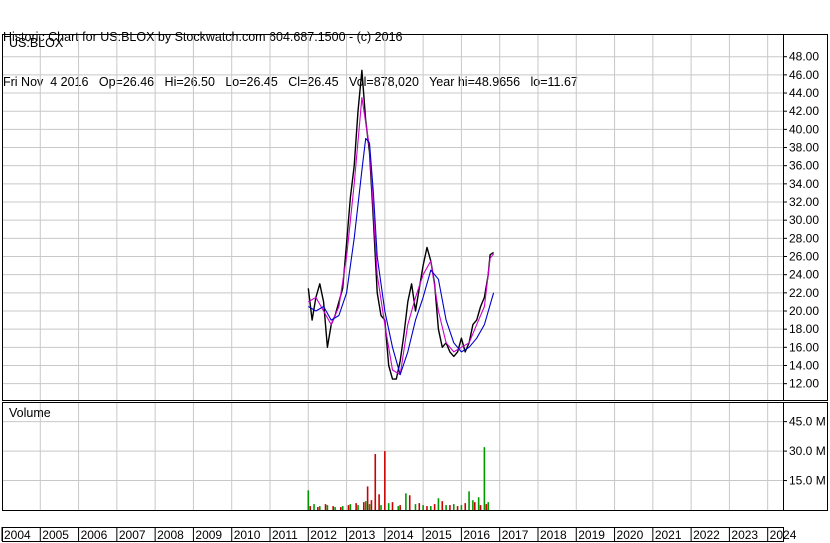 This screenshot has height=543, width=830. Describe the element at coordinates (804, 57) in the screenshot. I see `price-y-tick-label: 48.00` at that location.